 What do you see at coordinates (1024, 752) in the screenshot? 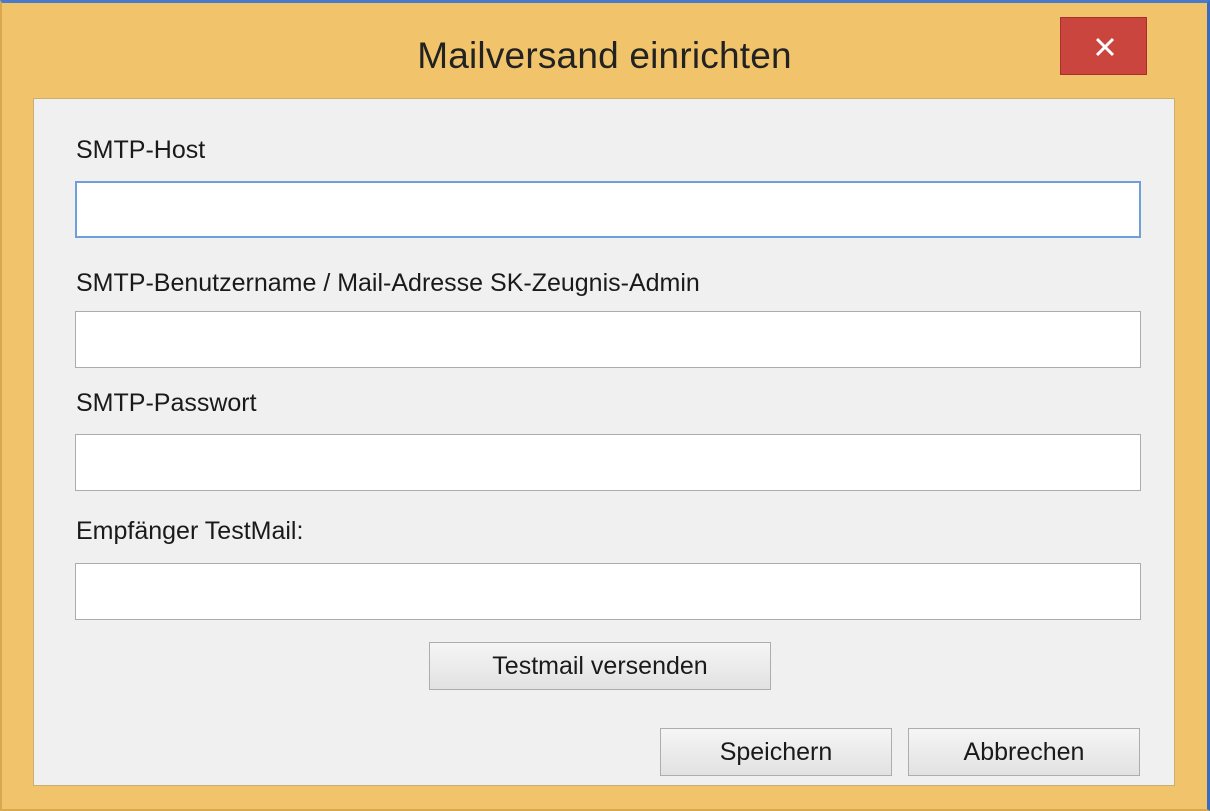
I see `cancel-button: Abbrechen` at bounding box center [1024, 752].